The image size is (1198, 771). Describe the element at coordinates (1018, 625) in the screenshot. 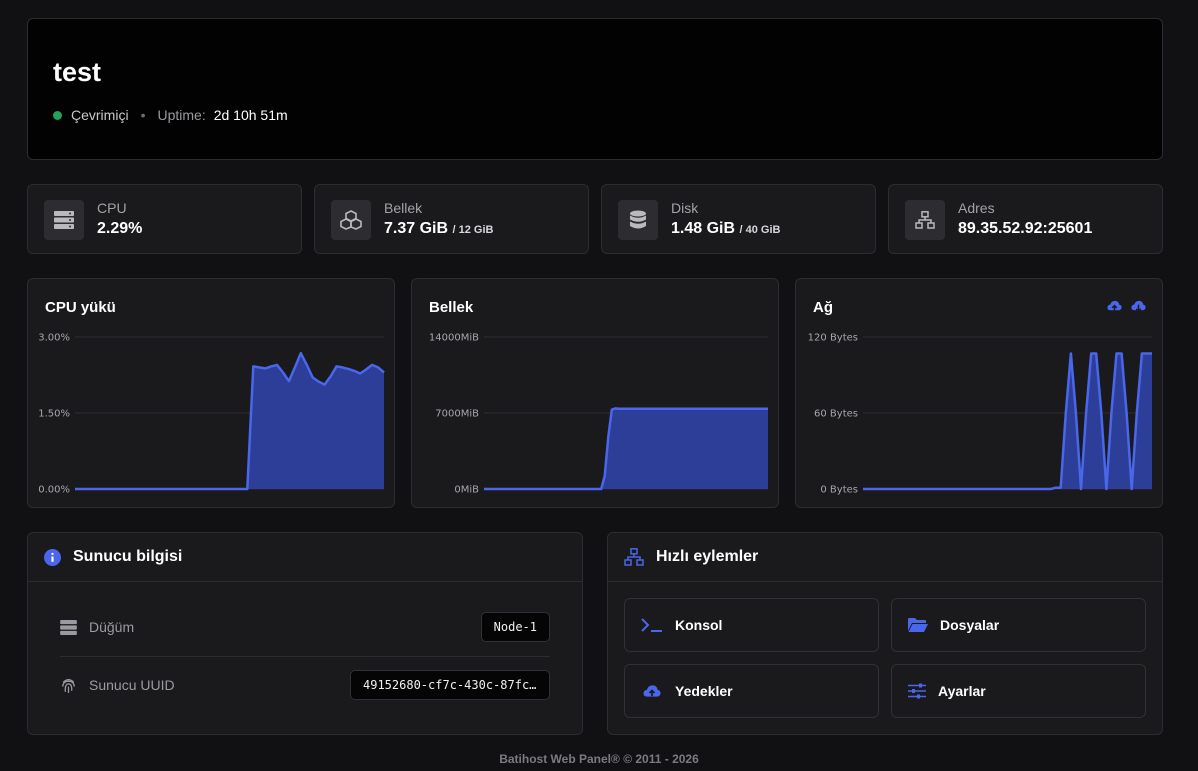

I see `files-button: Dosyalar` at that location.